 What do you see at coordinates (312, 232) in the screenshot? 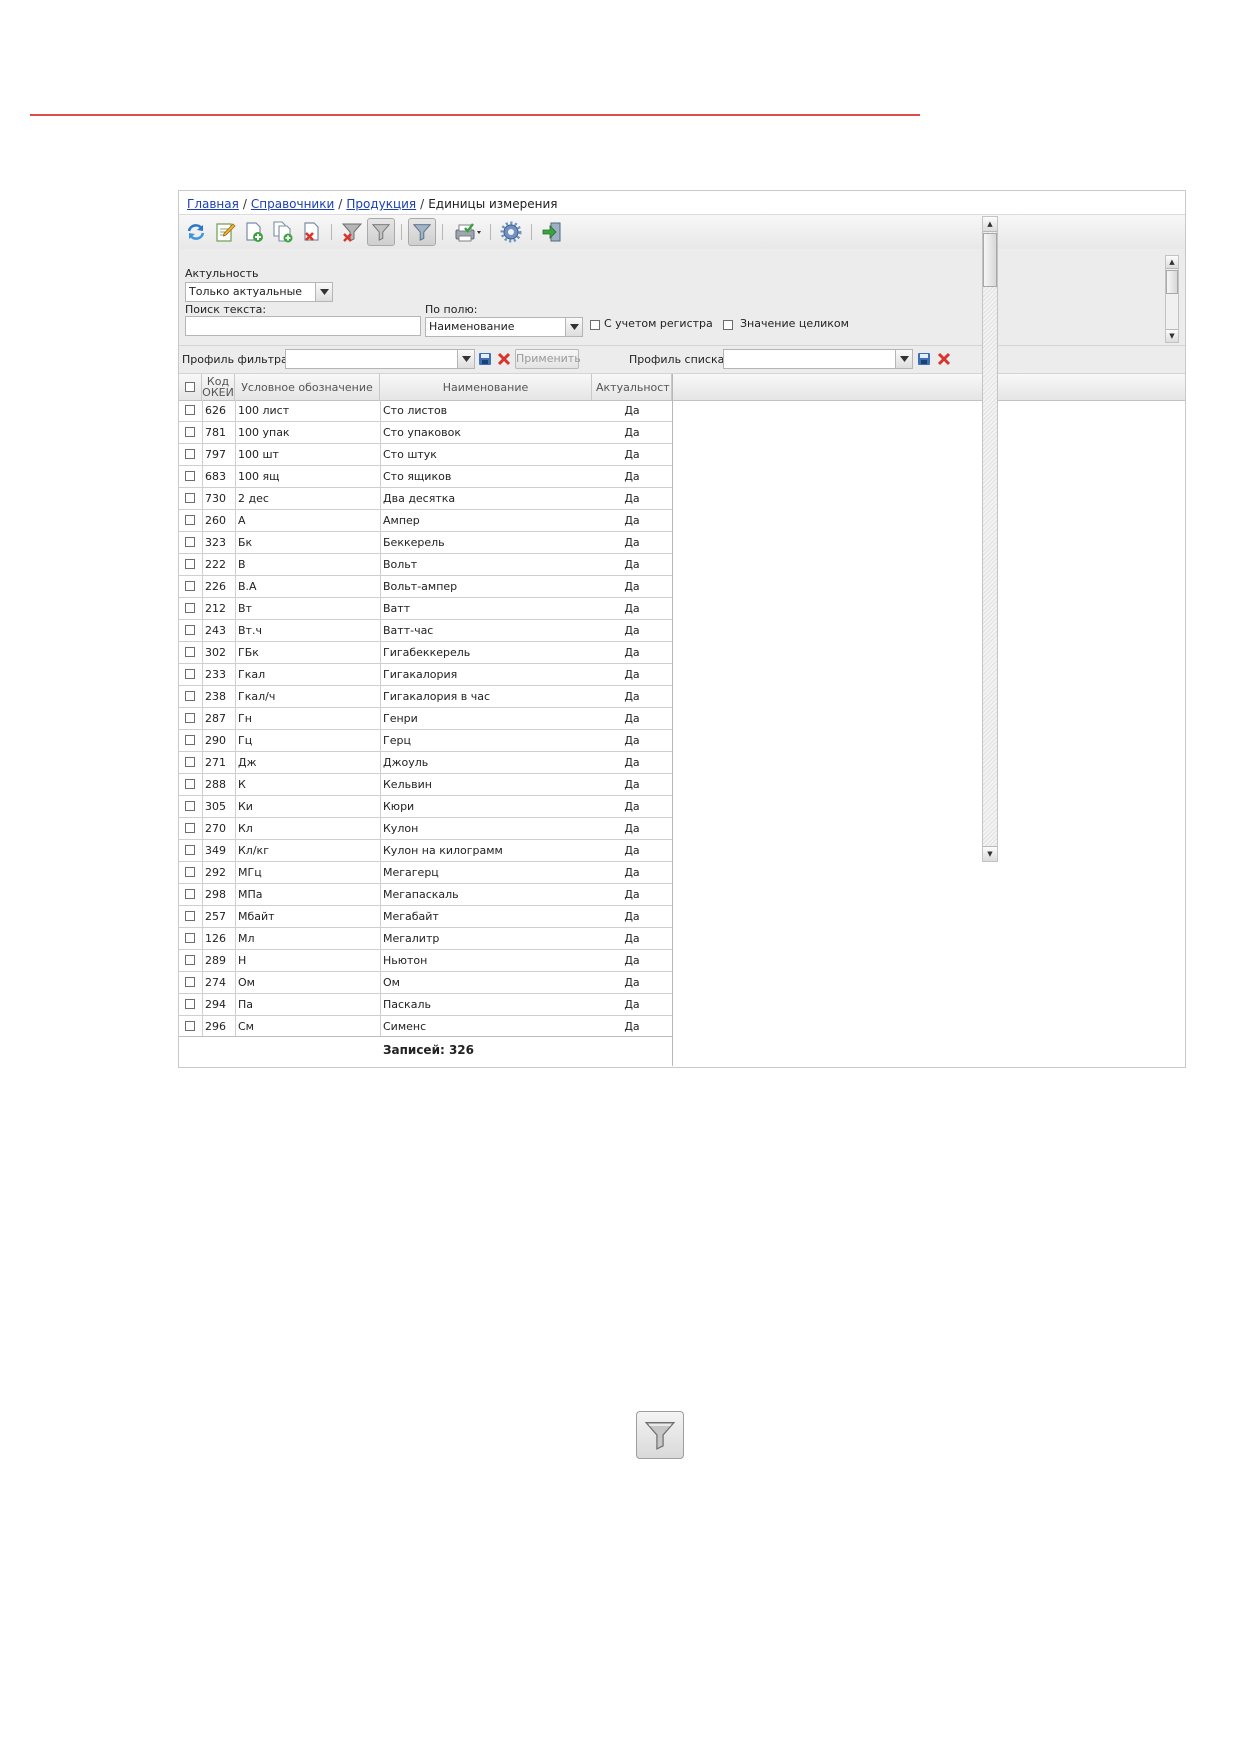
I see `delete-button` at bounding box center [312, 232].